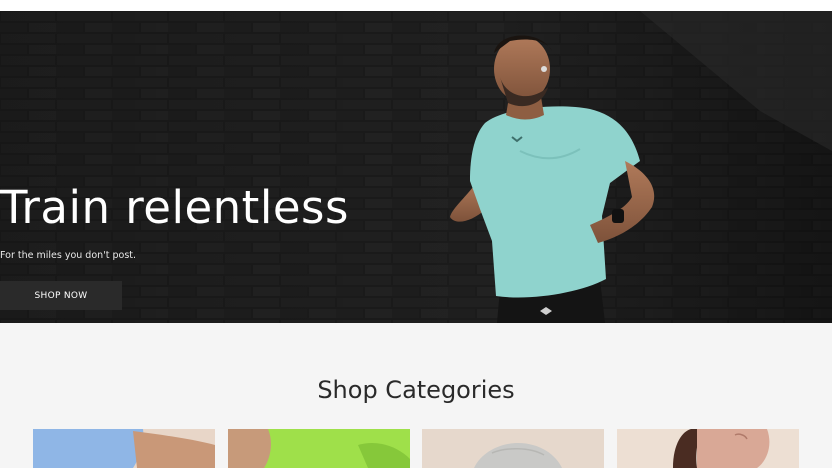 The height and width of the screenshot is (468, 832). I want to click on section-title-shop-categories: Shop Categories, so click(416, 390).